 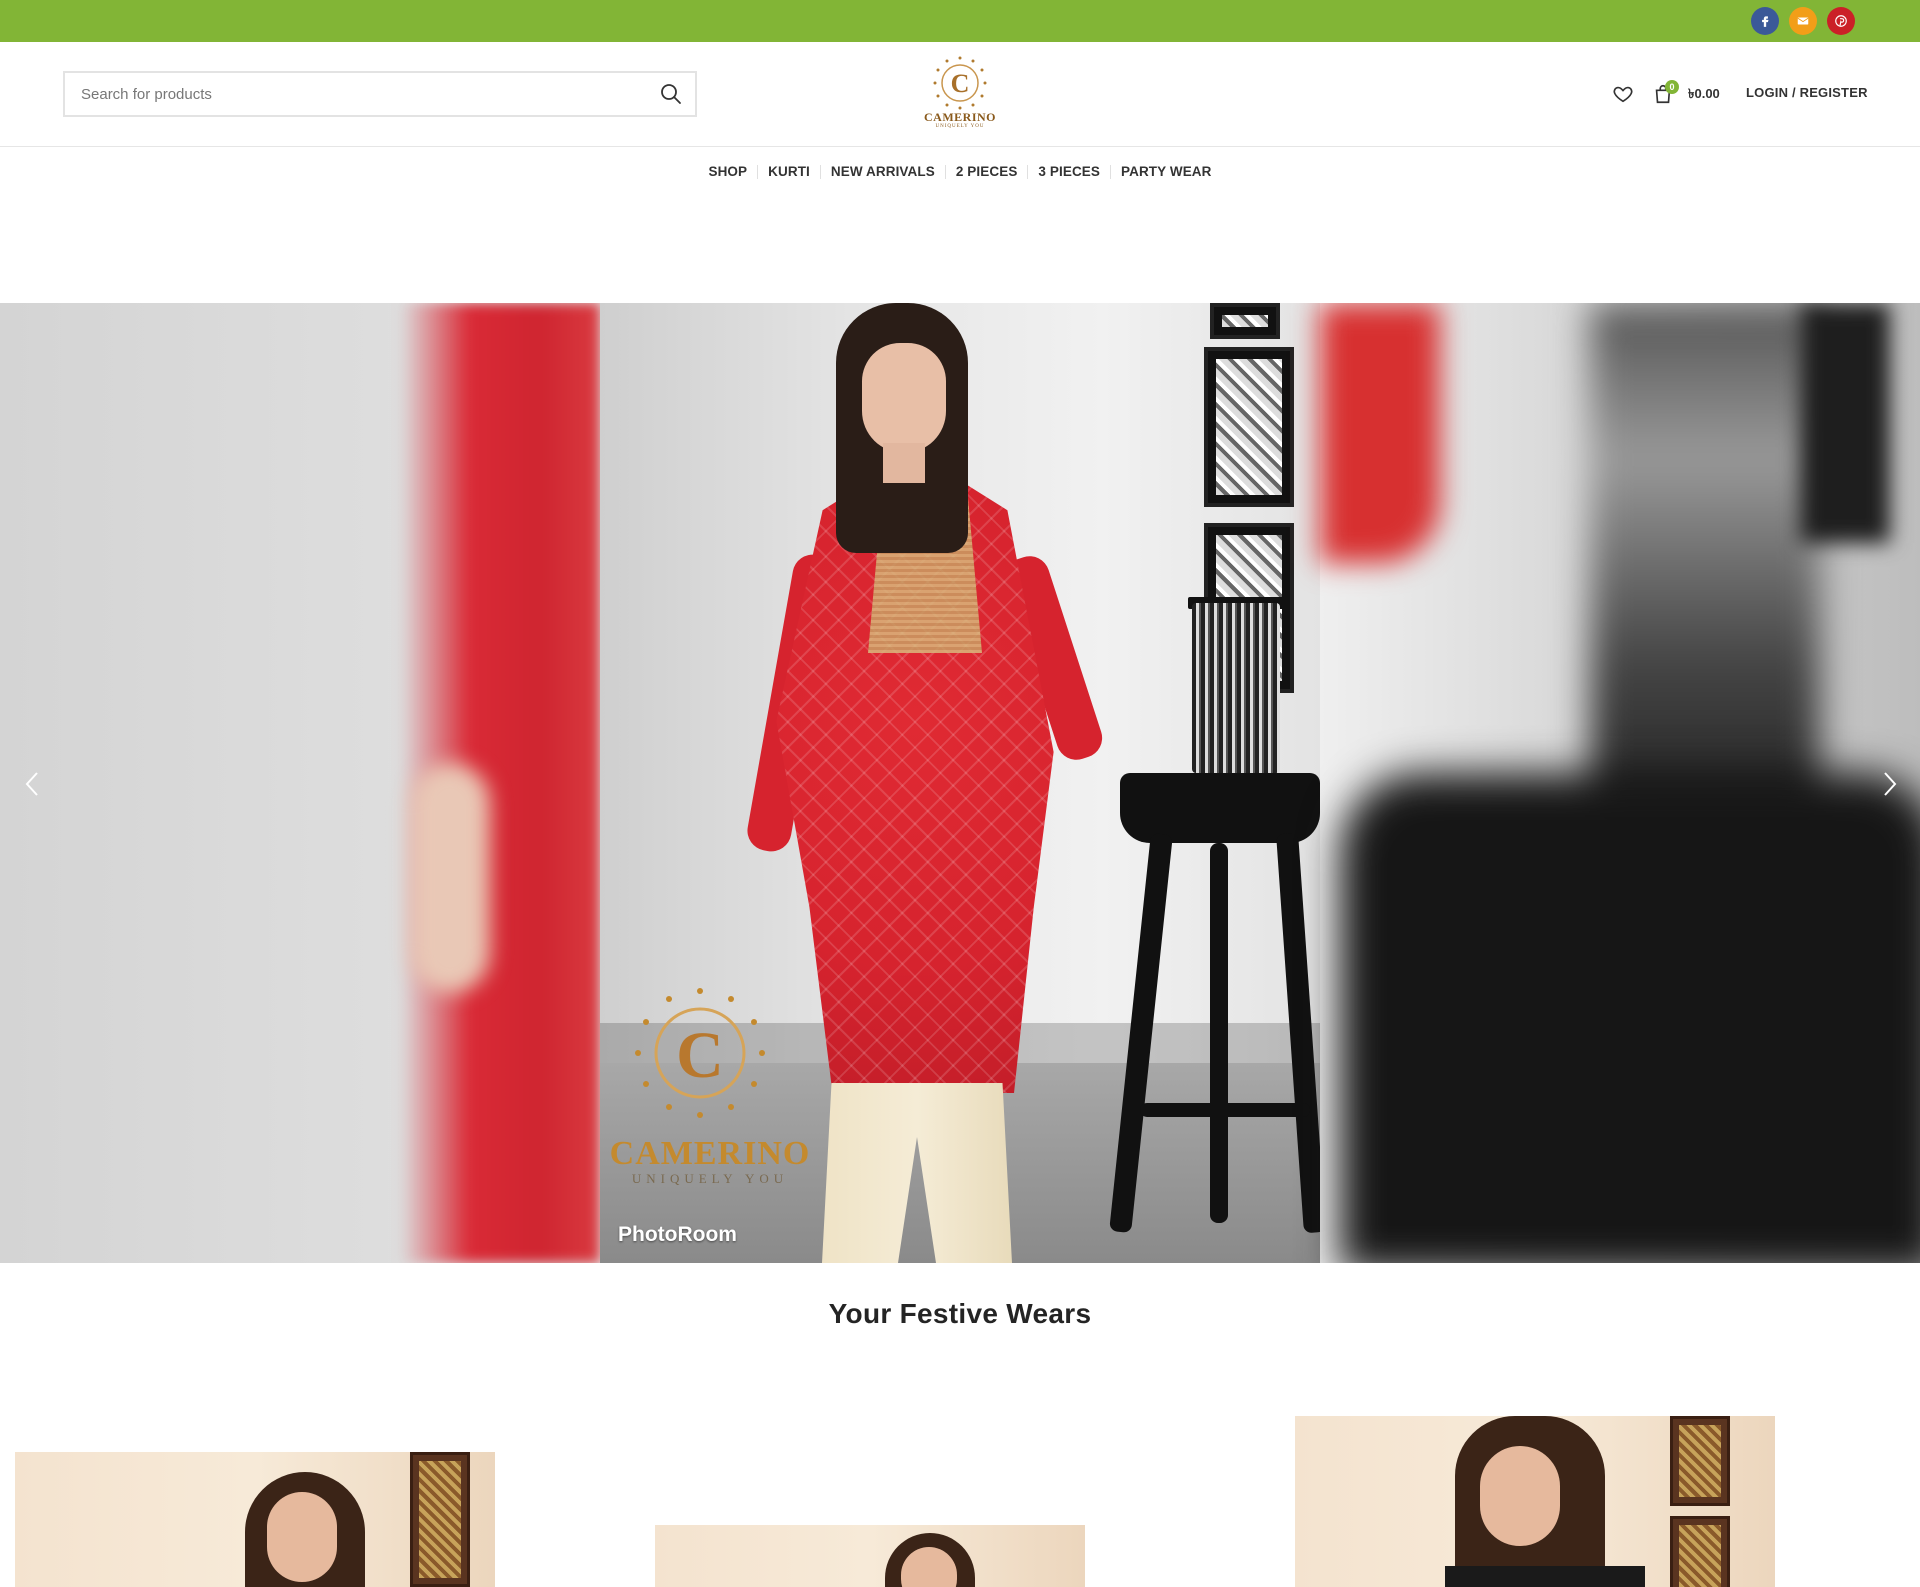 I want to click on cart-count-badge: 0, so click(x=1672, y=87).